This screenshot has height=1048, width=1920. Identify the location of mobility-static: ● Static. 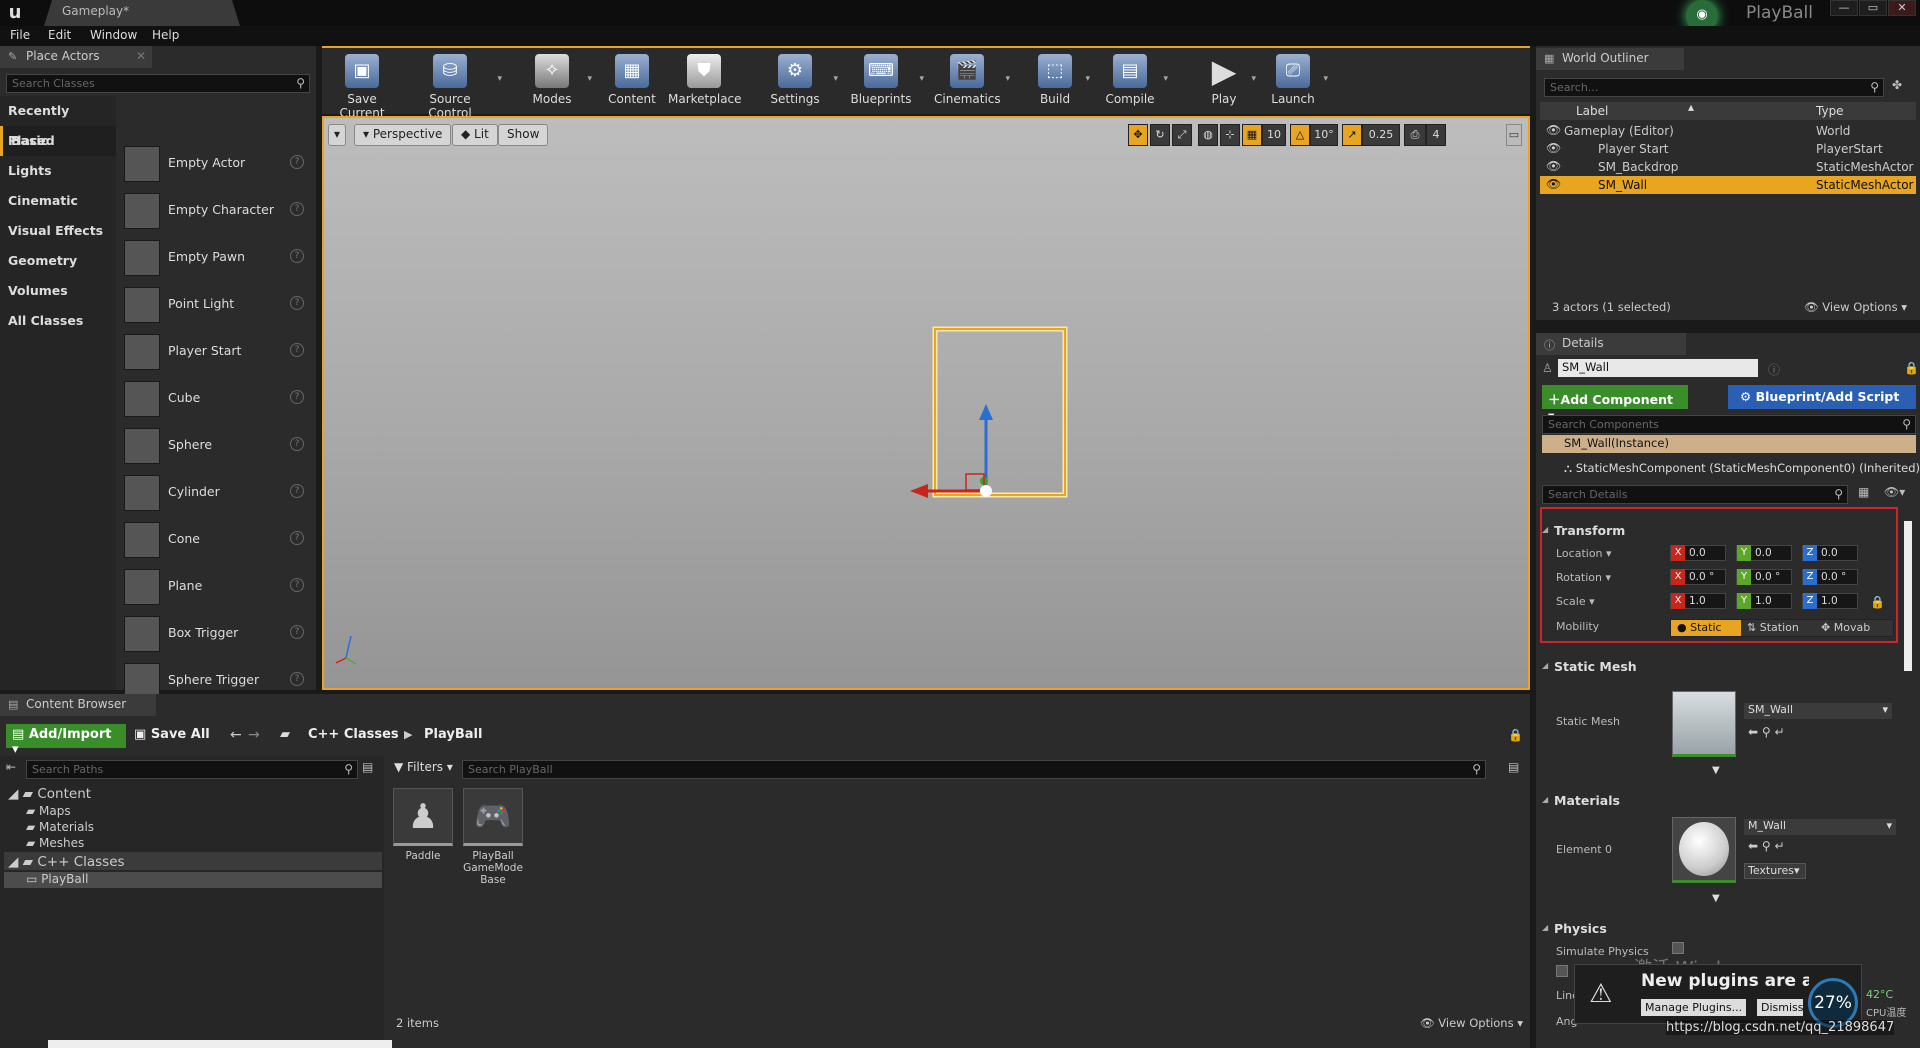
(1706, 628).